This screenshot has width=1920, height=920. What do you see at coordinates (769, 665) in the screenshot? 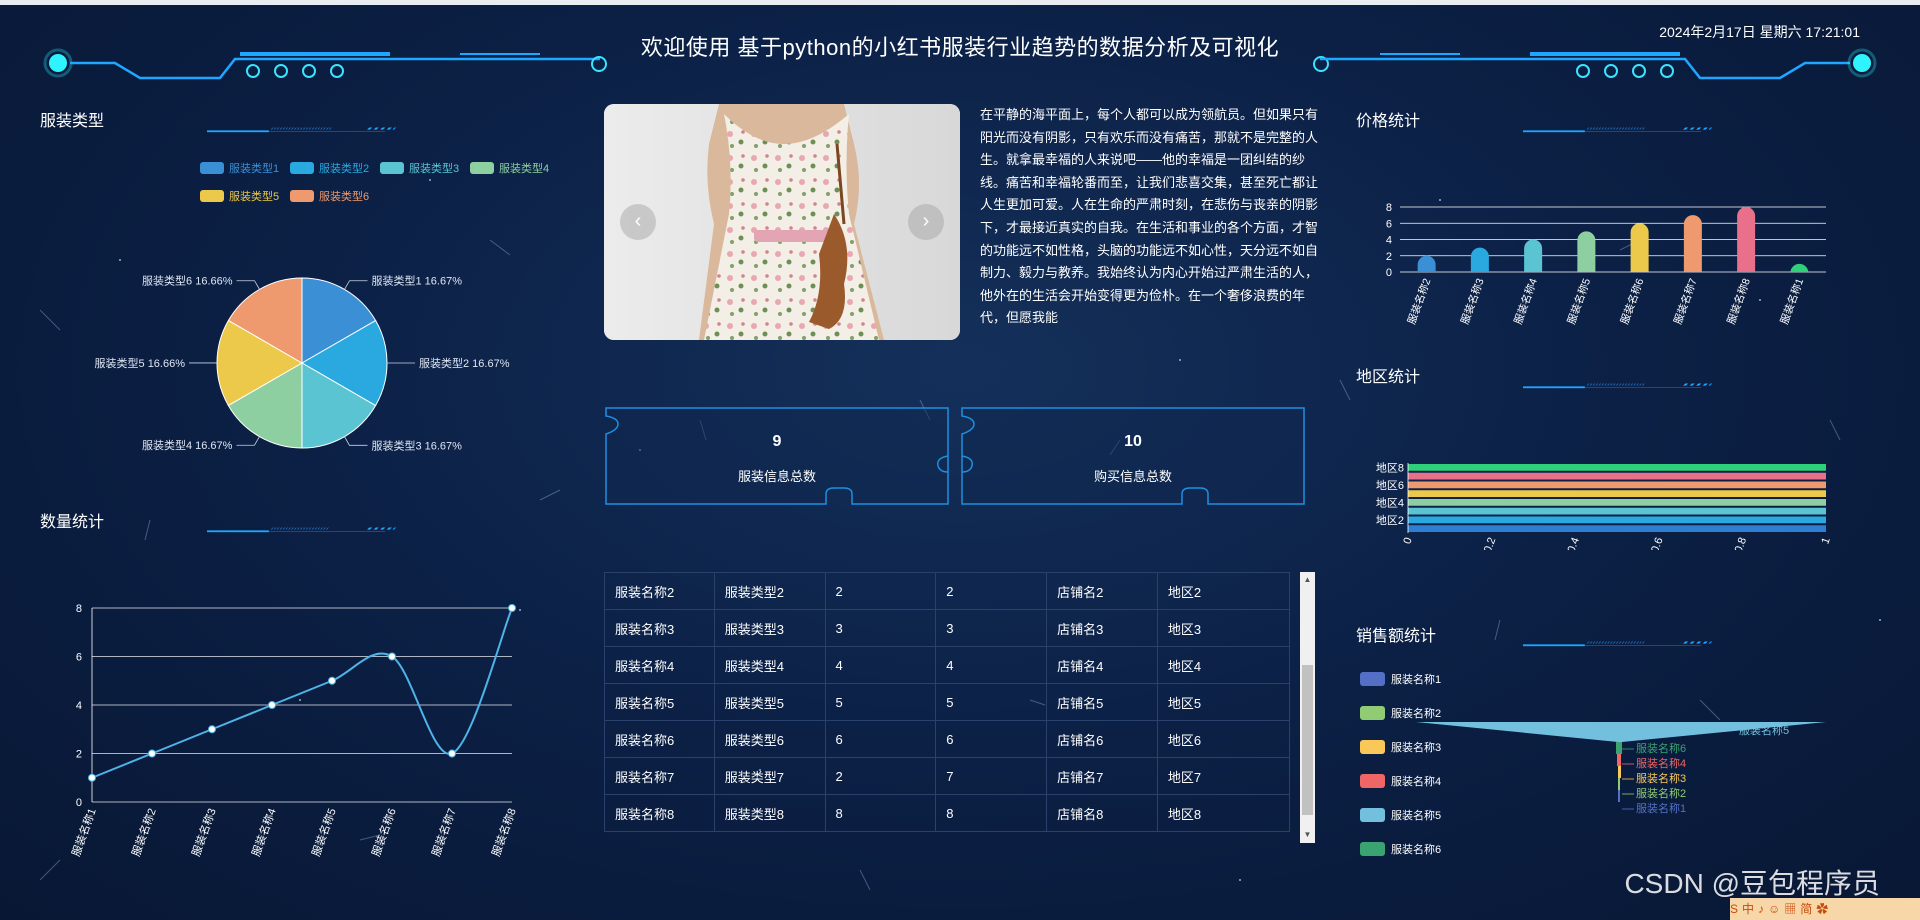
I see `table-cell: 服装类型4` at bounding box center [769, 665].